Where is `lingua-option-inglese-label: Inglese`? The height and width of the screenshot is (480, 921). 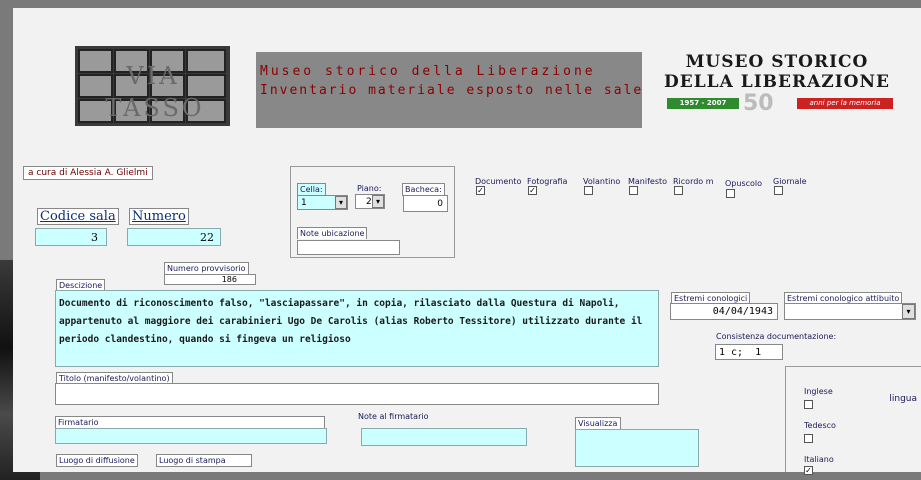
lingua-option-inglese-label: Inglese is located at coordinates (818, 391).